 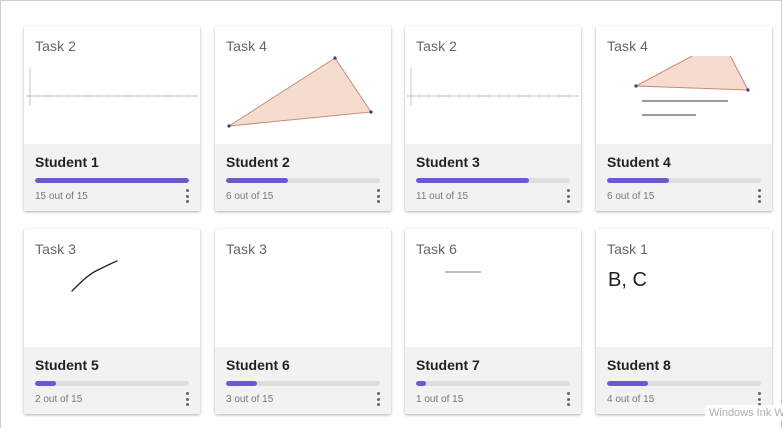 I want to click on student-name: Student 4, so click(x=639, y=162).